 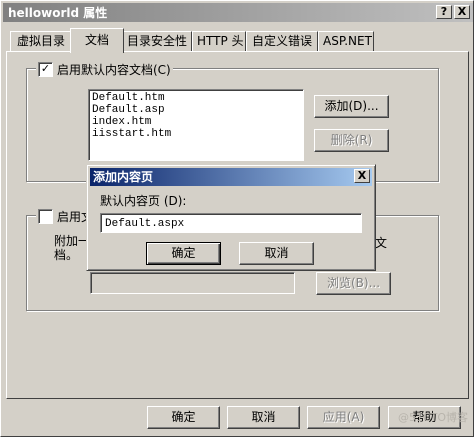 What do you see at coordinates (196, 98) in the screenshot?
I see `list-item: Default.htm` at bounding box center [196, 98].